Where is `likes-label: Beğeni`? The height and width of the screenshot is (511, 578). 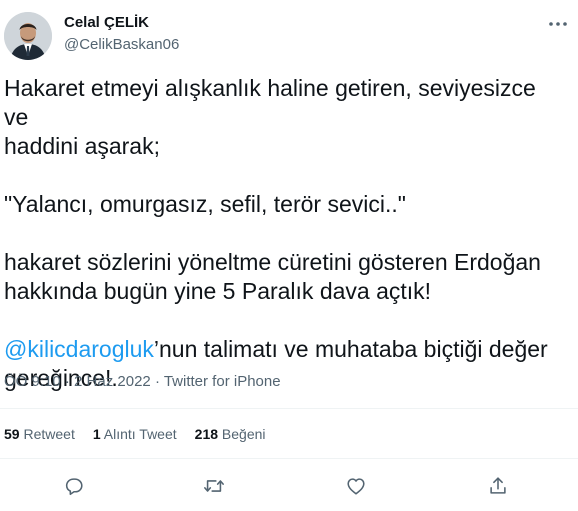 likes-label: Beğeni is located at coordinates (243, 434).